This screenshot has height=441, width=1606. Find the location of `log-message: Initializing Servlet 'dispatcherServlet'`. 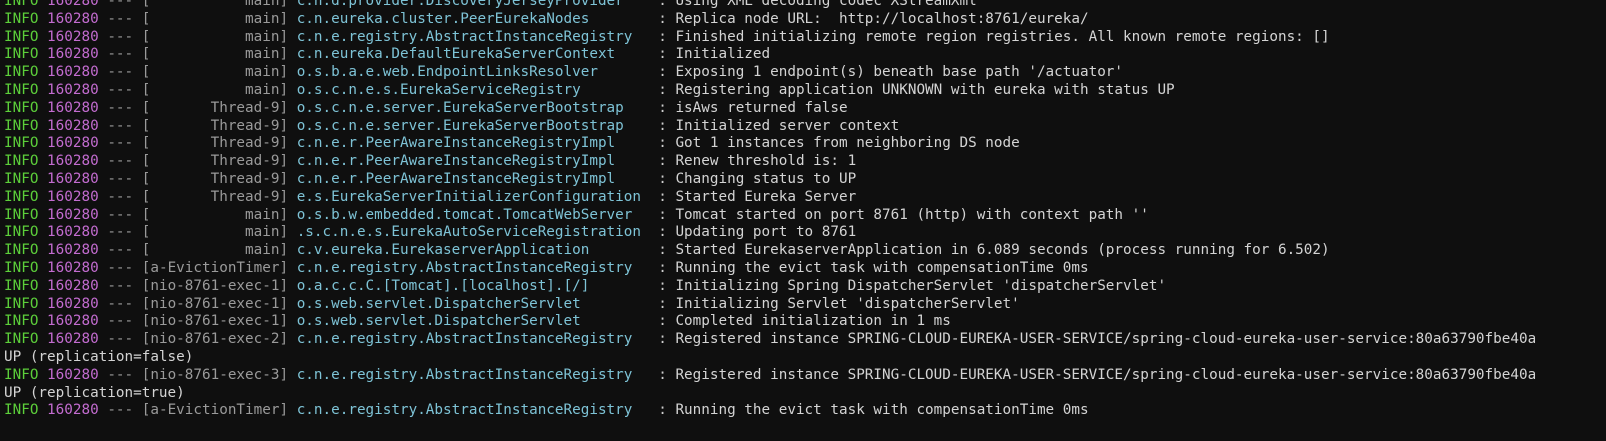

log-message: Initializing Servlet 'dispatcherServlet' is located at coordinates (847, 303).